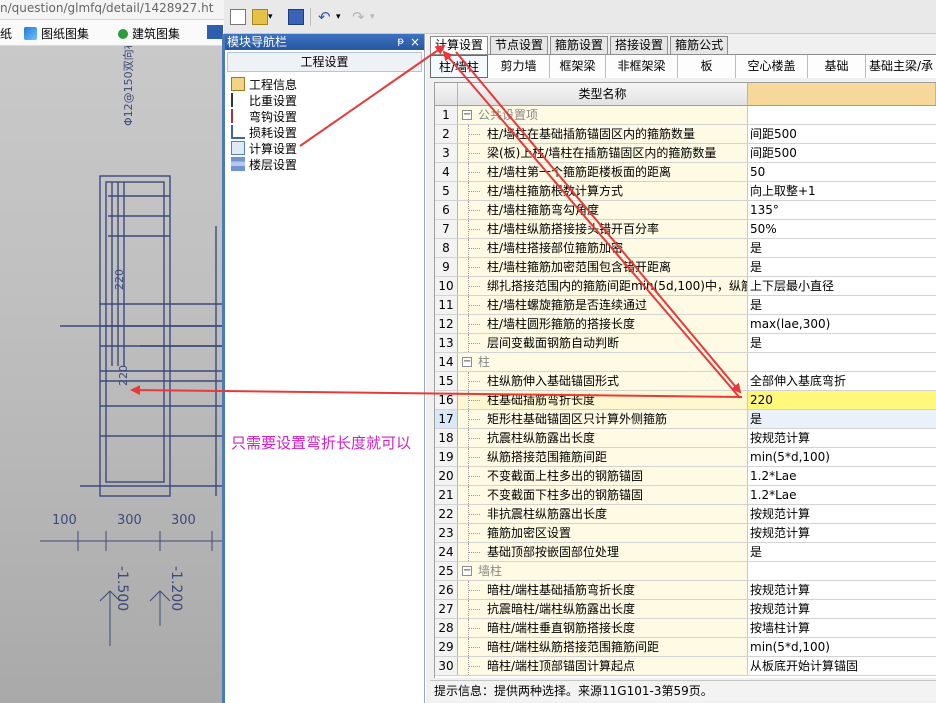 The width and height of the screenshot is (936, 703). I want to click on row-value-cell: 50%, so click(842, 229).